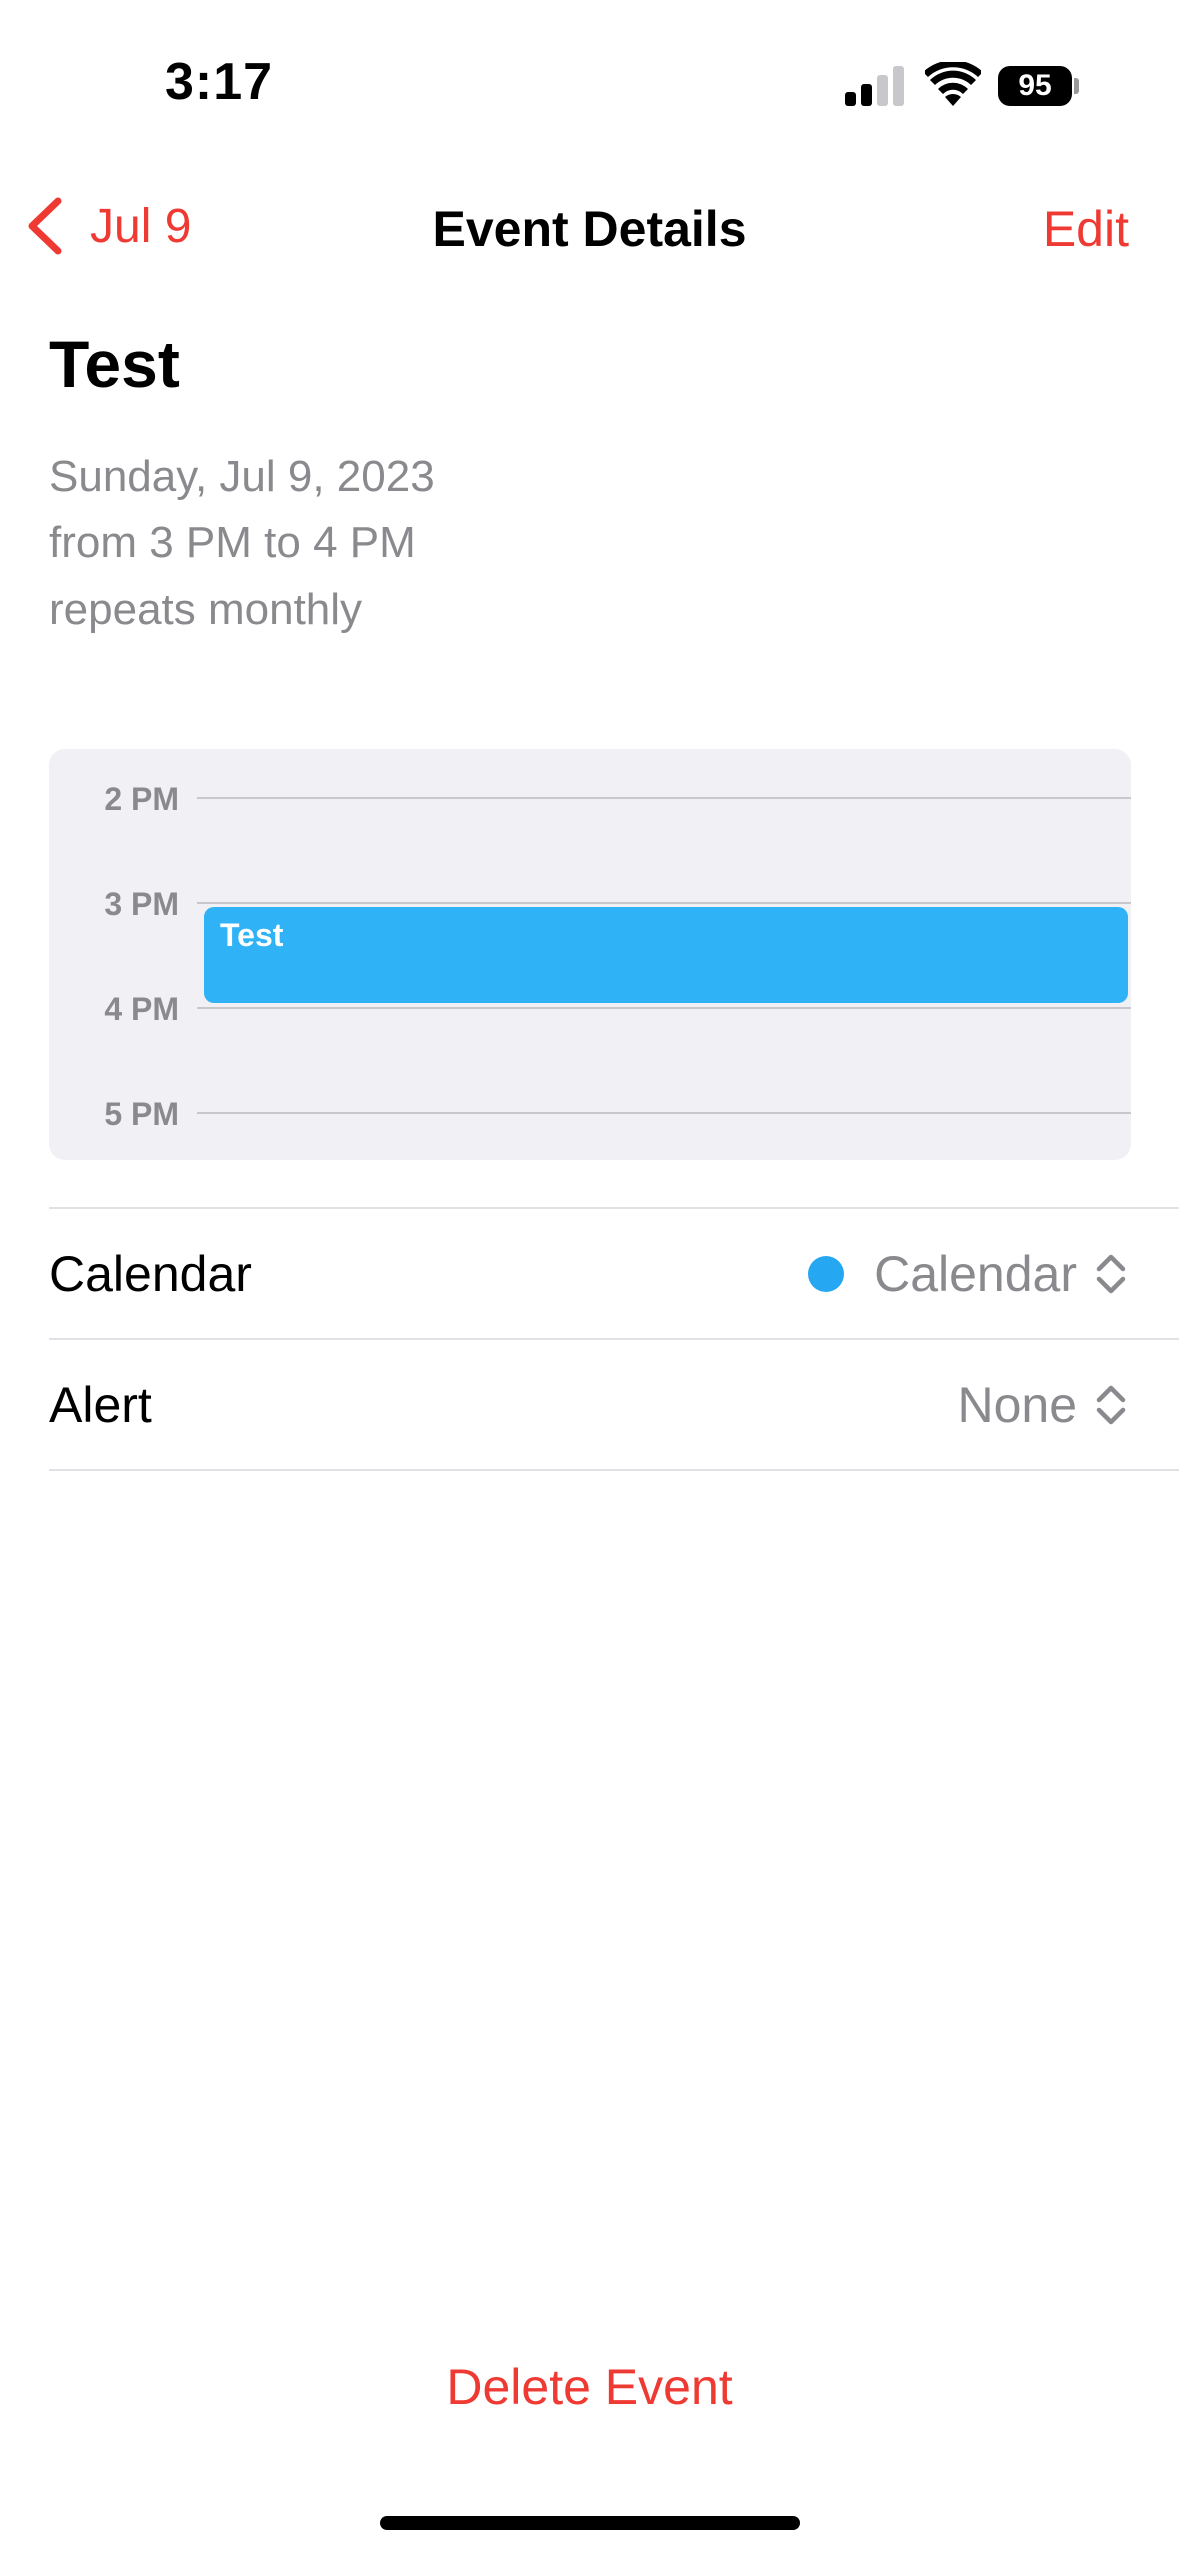 Image resolution: width=1179 pixels, height=2556 pixels. Describe the element at coordinates (666, 955) in the screenshot. I see `event-block: Test` at that location.